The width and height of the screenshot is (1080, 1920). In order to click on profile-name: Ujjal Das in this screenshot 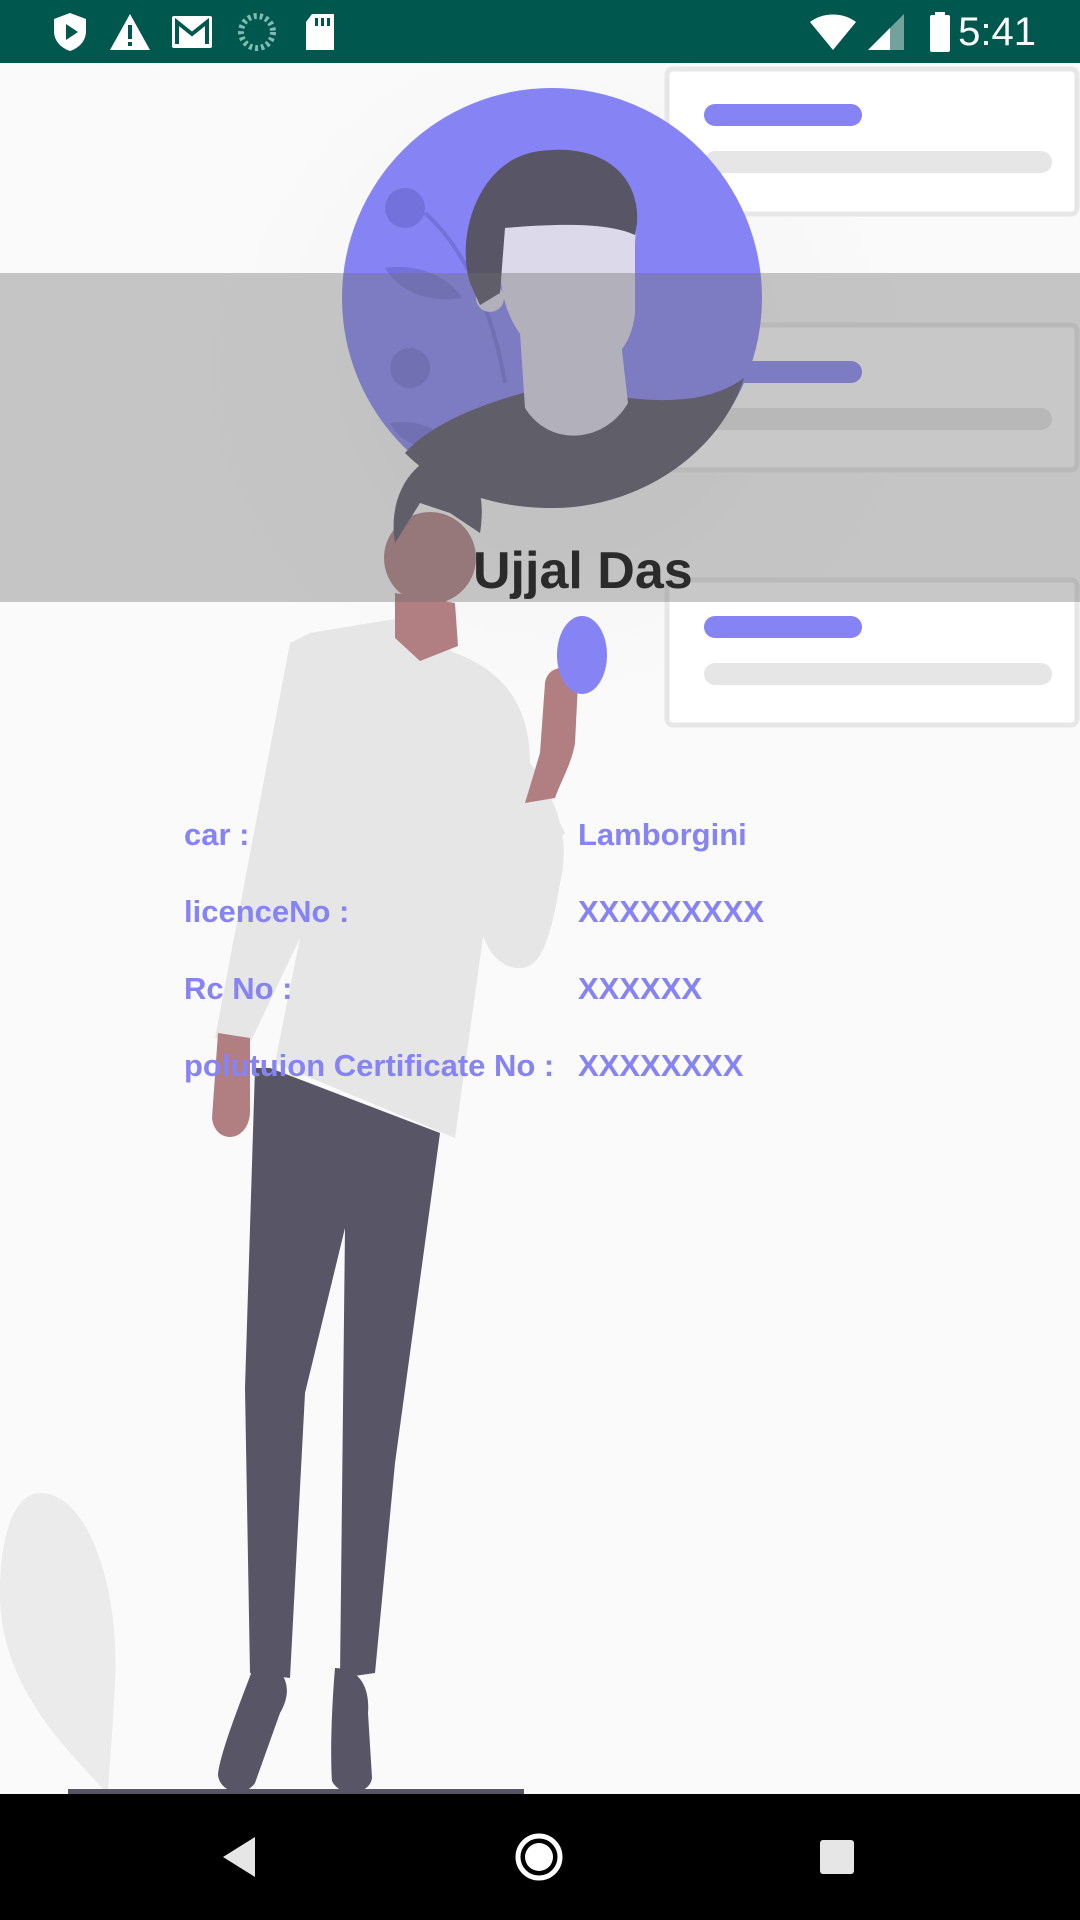, I will do `click(583, 571)`.